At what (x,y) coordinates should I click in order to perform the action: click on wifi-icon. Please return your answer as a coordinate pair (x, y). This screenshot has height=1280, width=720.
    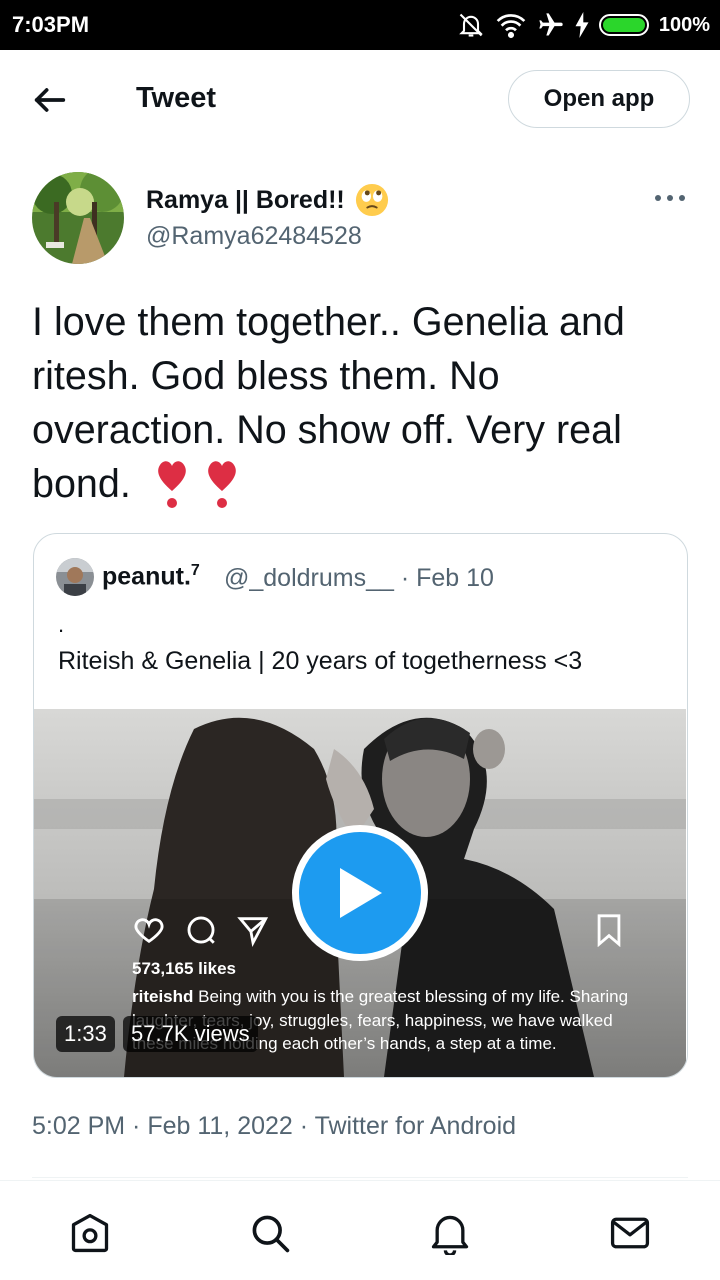
    Looking at the image, I should click on (511, 26).